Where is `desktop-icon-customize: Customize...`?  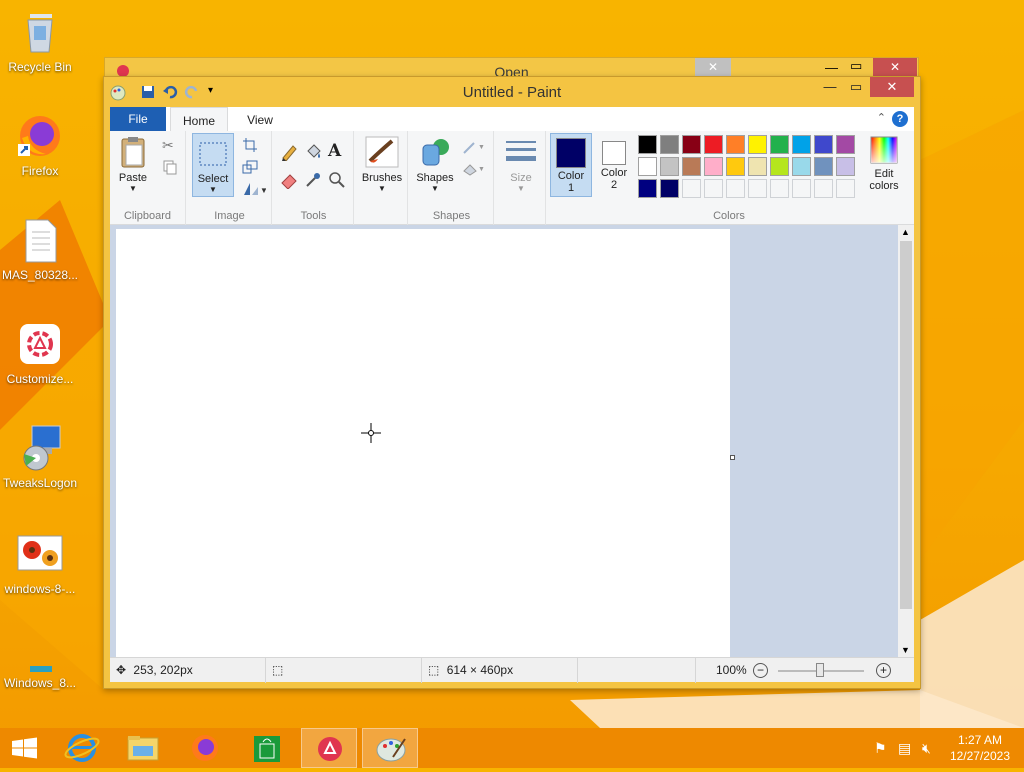 desktop-icon-customize: Customize... is located at coordinates (40, 353).